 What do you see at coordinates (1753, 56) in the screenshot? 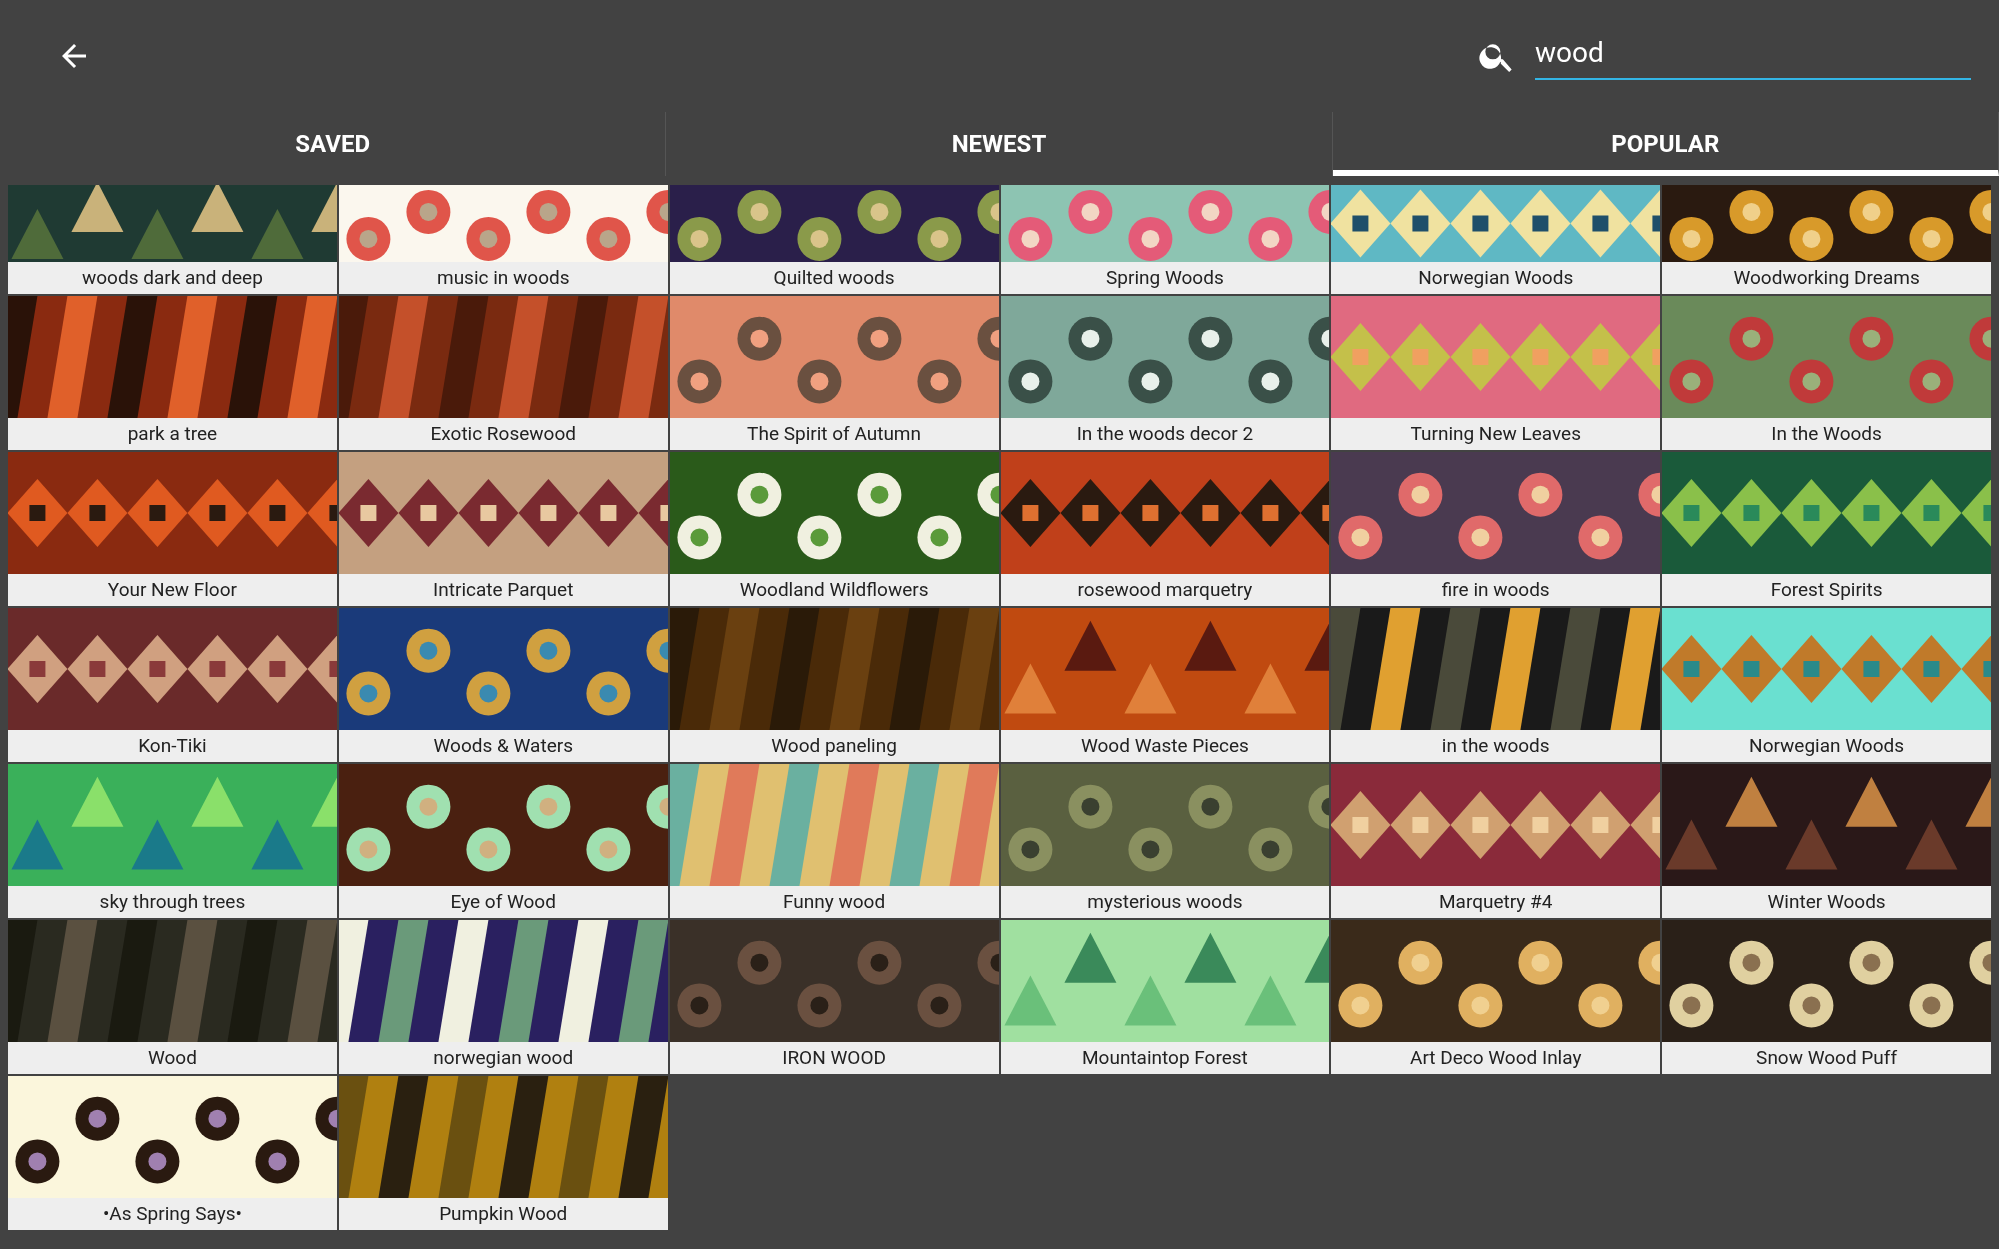
I see `search-field: wood` at bounding box center [1753, 56].